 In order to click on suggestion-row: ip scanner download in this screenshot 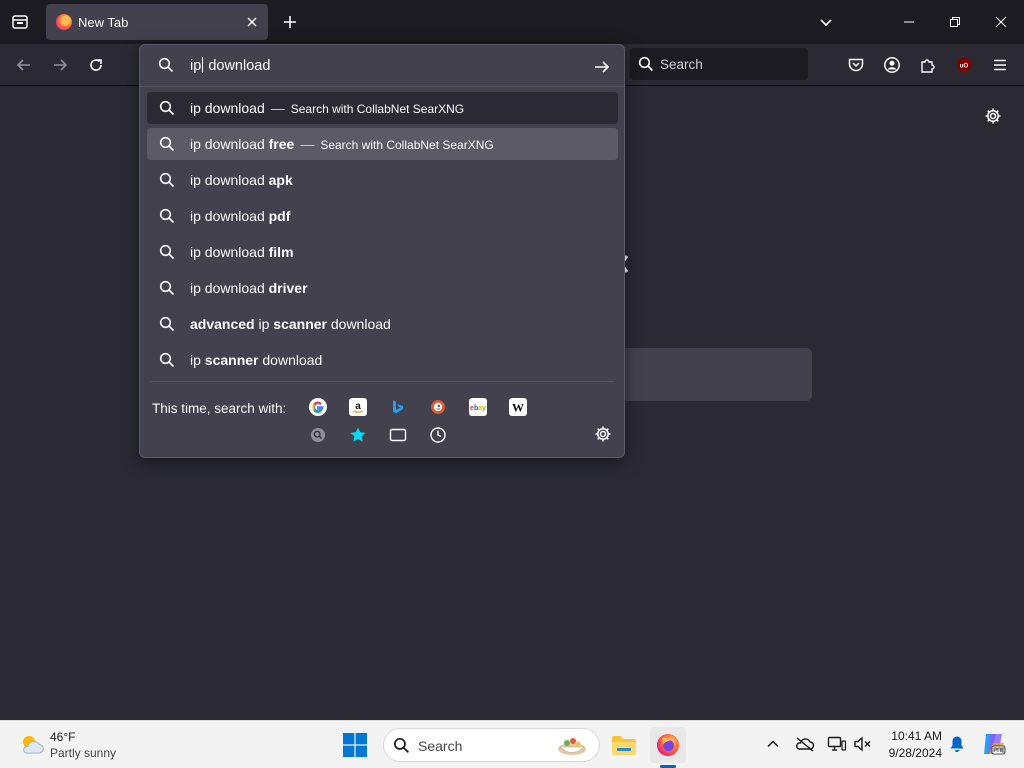, I will do `click(382, 360)`.